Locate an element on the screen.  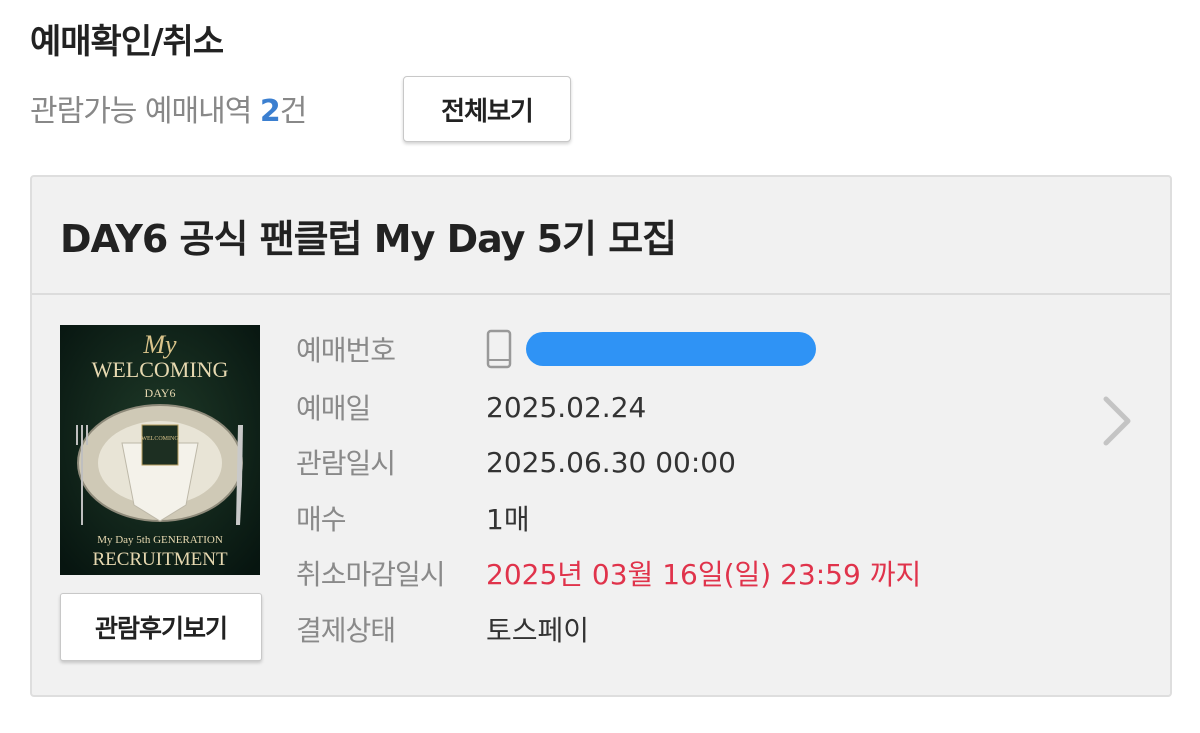
info-row-booking-number: 예매번호 is located at coordinates (556, 349).